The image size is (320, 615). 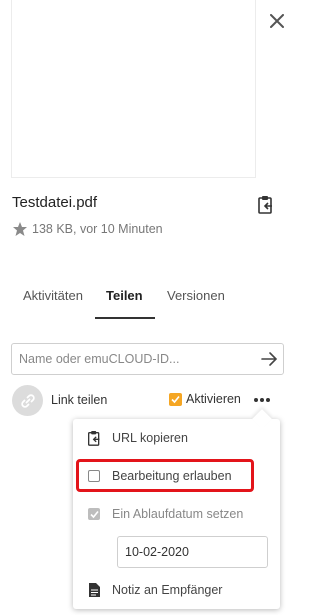 What do you see at coordinates (175, 399) in the screenshot?
I see `checkbox-checked-icon` at bounding box center [175, 399].